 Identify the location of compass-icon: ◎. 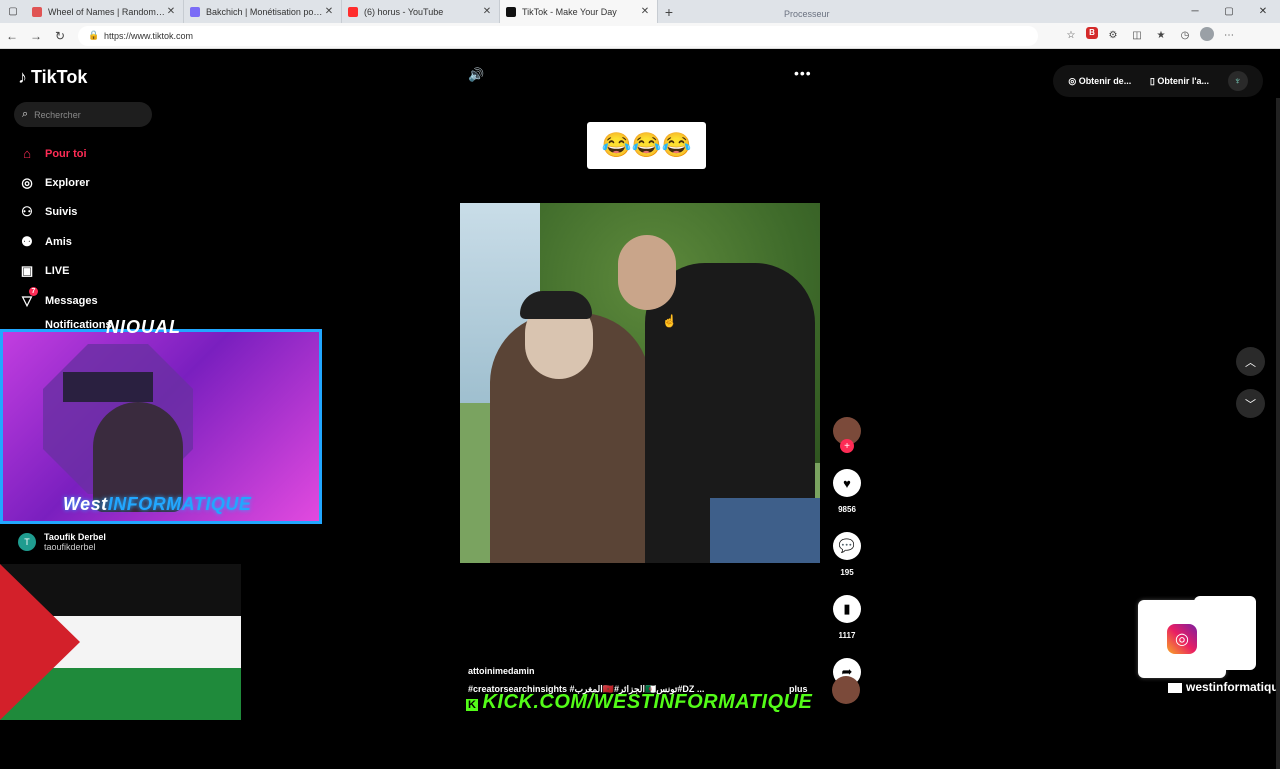
(27, 183).